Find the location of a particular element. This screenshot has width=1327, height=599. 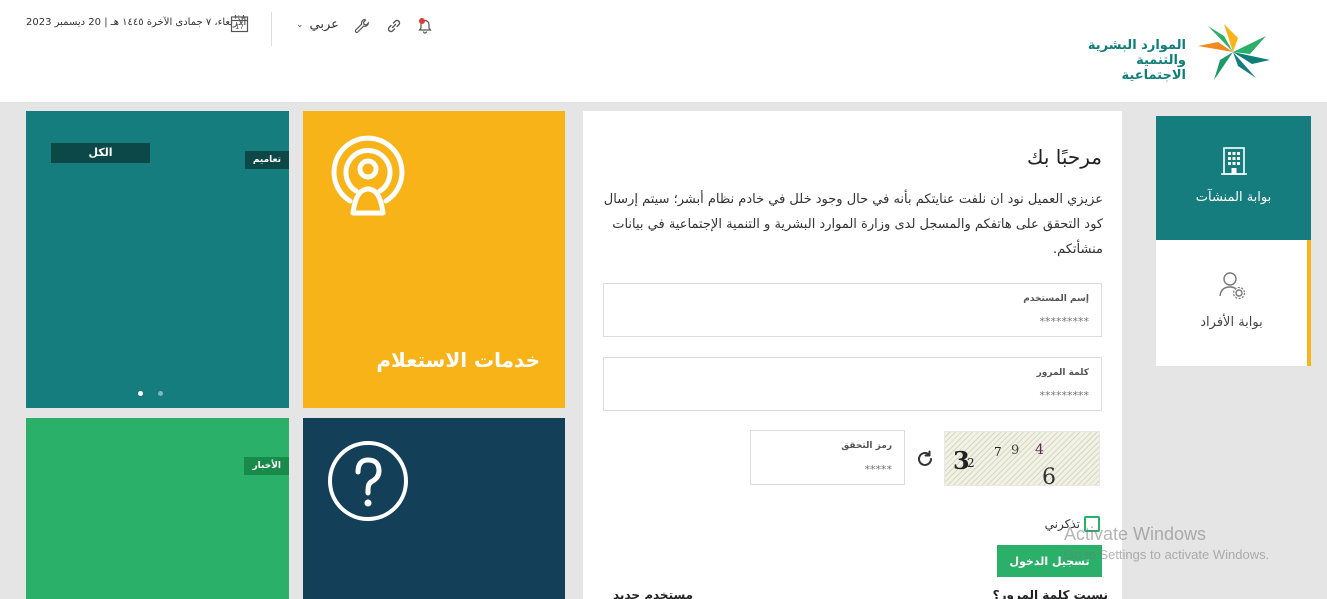

individuals-portal-label: بوابة الأفراد is located at coordinates (1231, 322).